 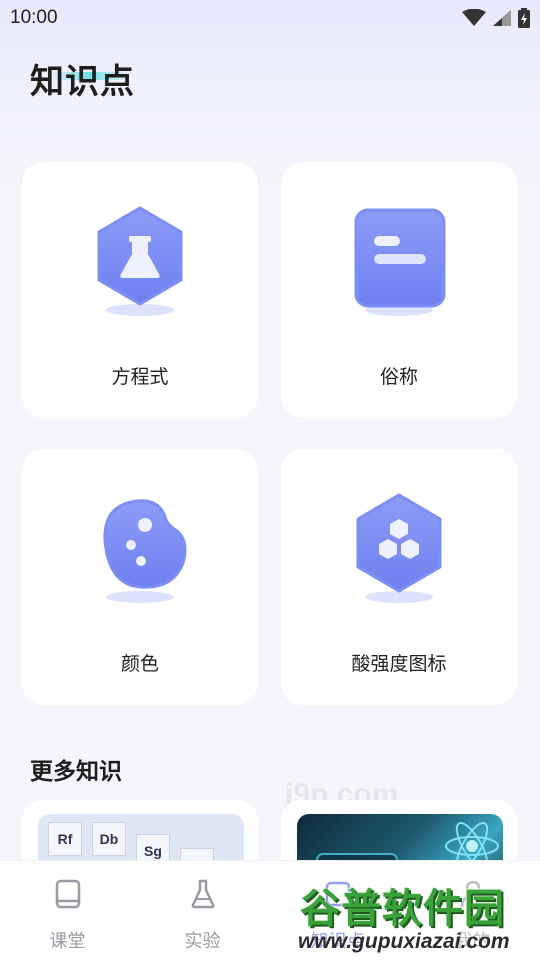 I want to click on nav-label: 实验, so click(x=202, y=941).